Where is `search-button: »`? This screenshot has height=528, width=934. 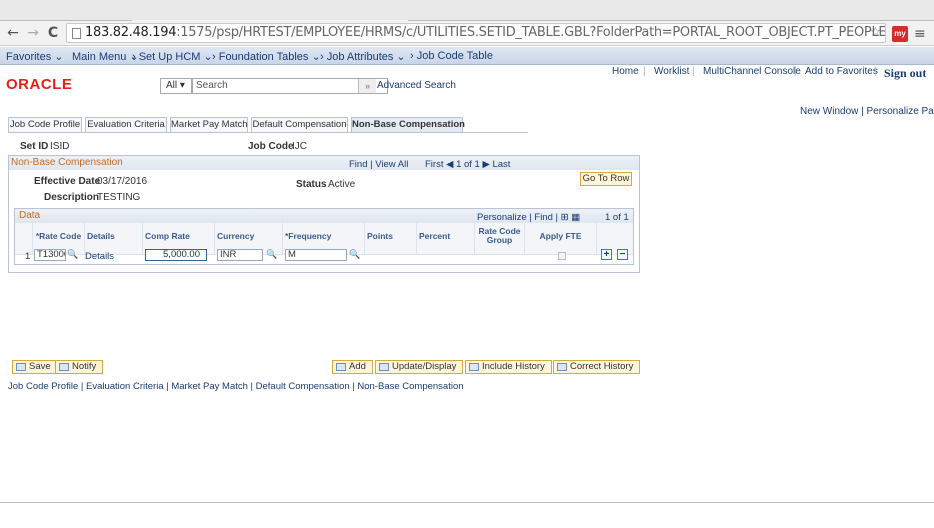
search-button: » is located at coordinates (367, 86).